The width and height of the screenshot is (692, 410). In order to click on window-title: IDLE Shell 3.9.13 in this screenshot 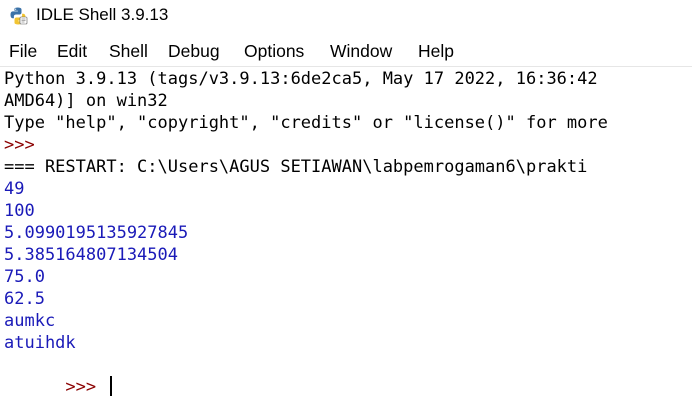, I will do `click(102, 14)`.